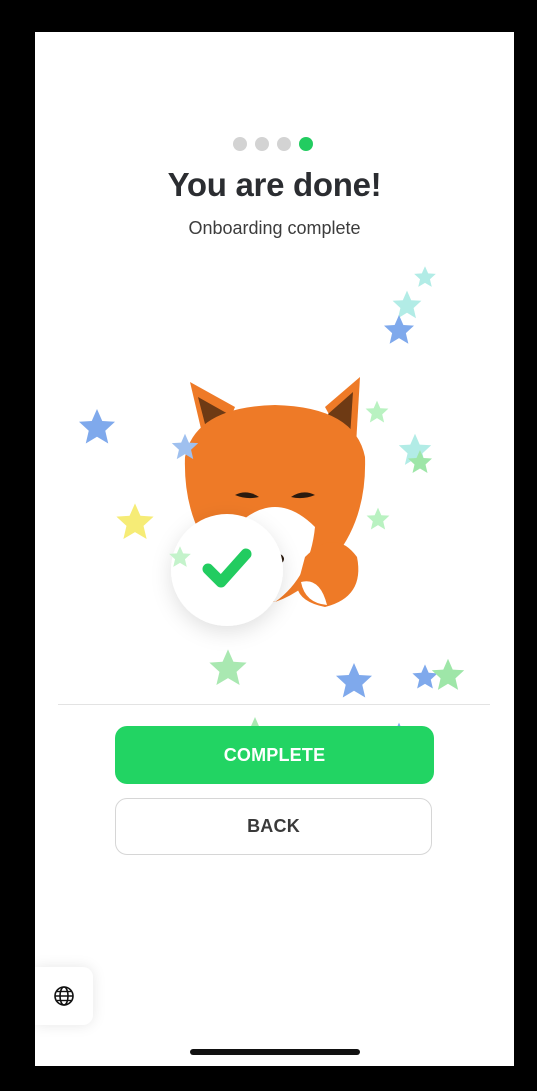  I want to click on back-button: BACK, so click(273, 826).